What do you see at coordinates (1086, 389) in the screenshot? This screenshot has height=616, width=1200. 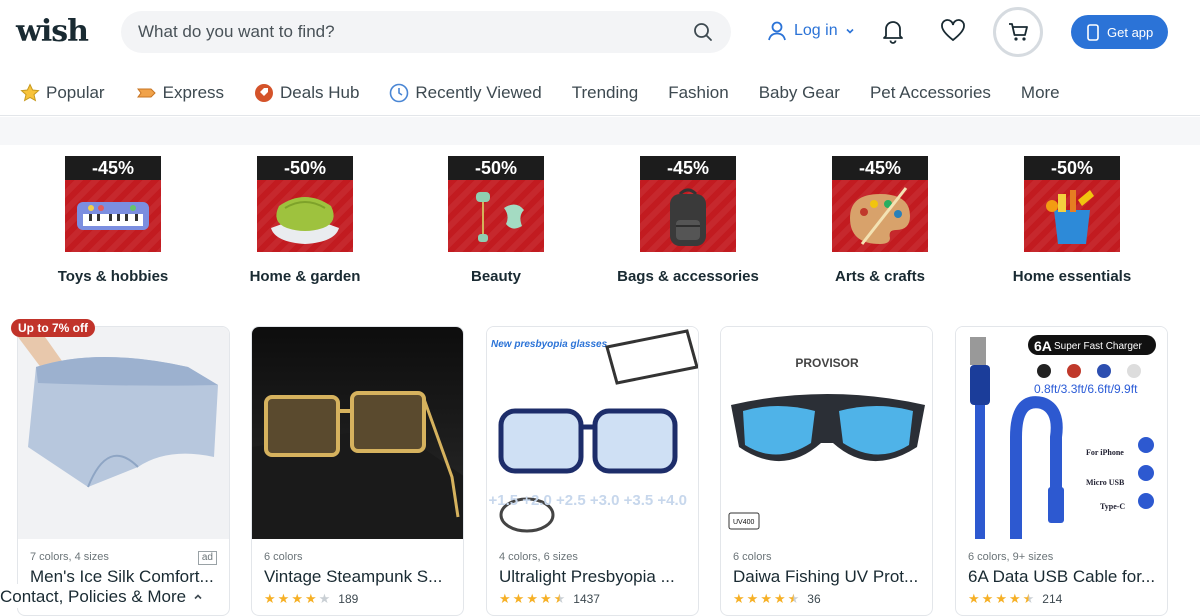 I see `cable-lengths-text: 0.8ft/3.3ft/6.6ft/9.9ft` at bounding box center [1086, 389].